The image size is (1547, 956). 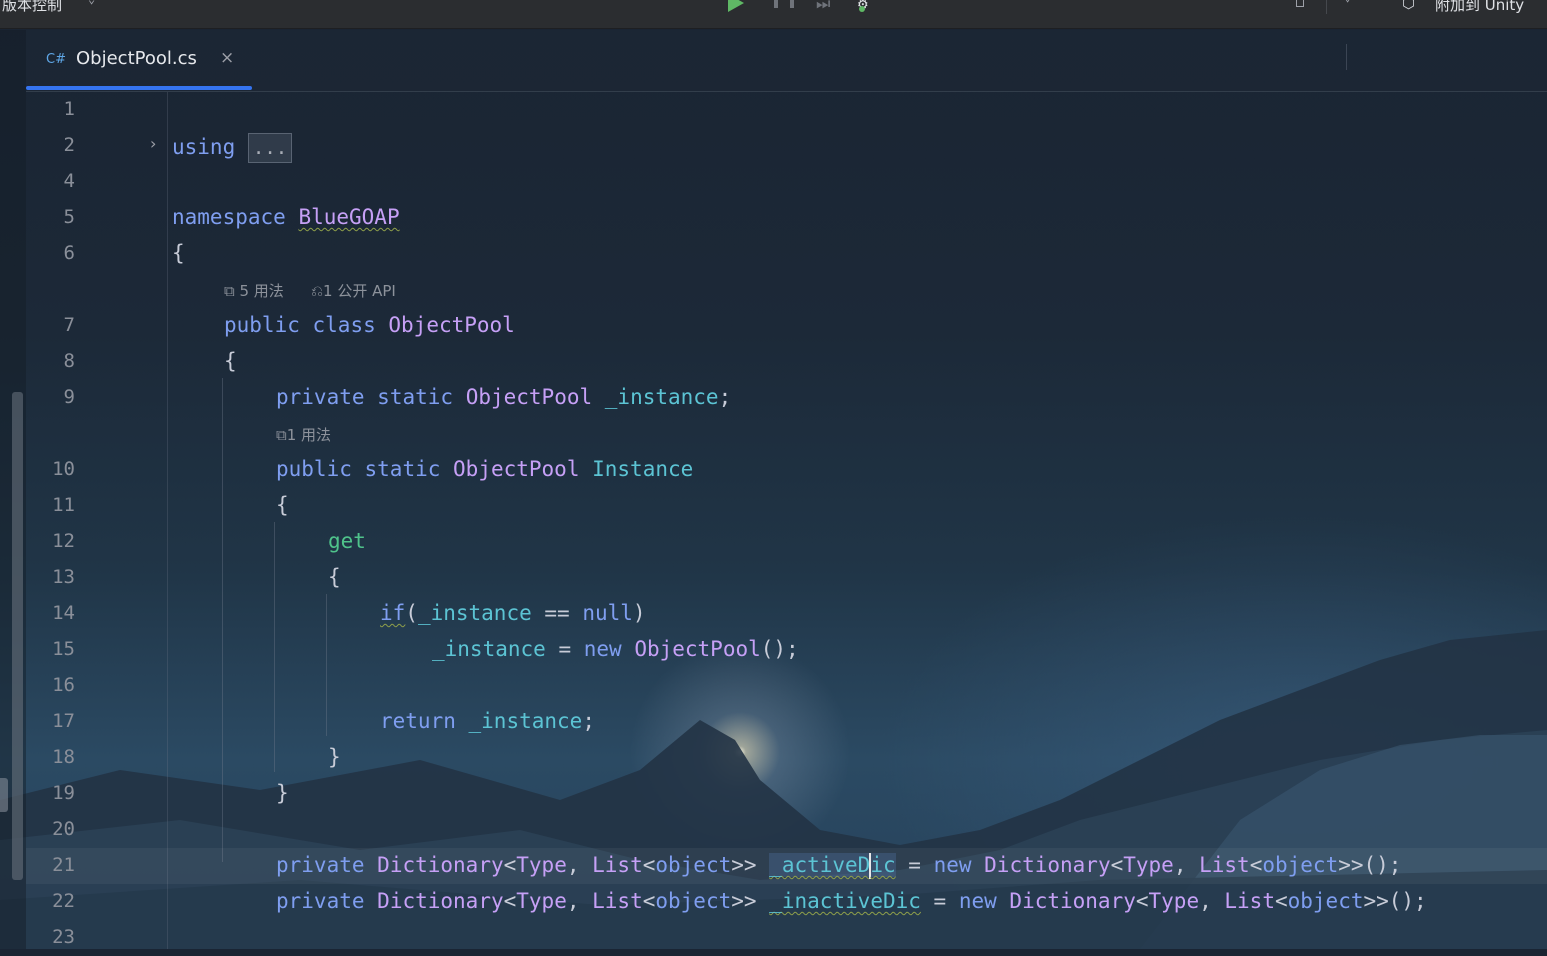 What do you see at coordinates (32, 7) in the screenshot?
I see `vcs-menu: 版本控制` at bounding box center [32, 7].